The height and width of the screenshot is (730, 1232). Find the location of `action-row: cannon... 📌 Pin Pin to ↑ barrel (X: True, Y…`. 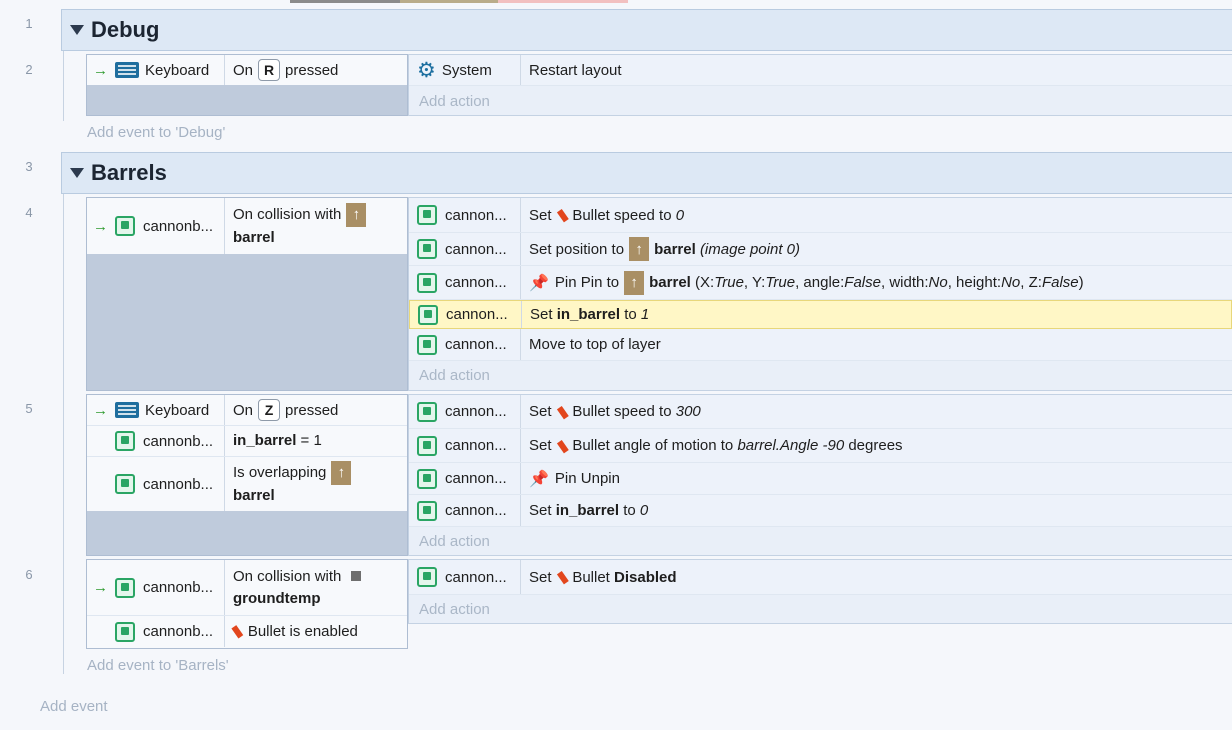

action-row: cannon... 📌 Pin Pin to ↑ barrel (X: True, Y… is located at coordinates (820, 283).